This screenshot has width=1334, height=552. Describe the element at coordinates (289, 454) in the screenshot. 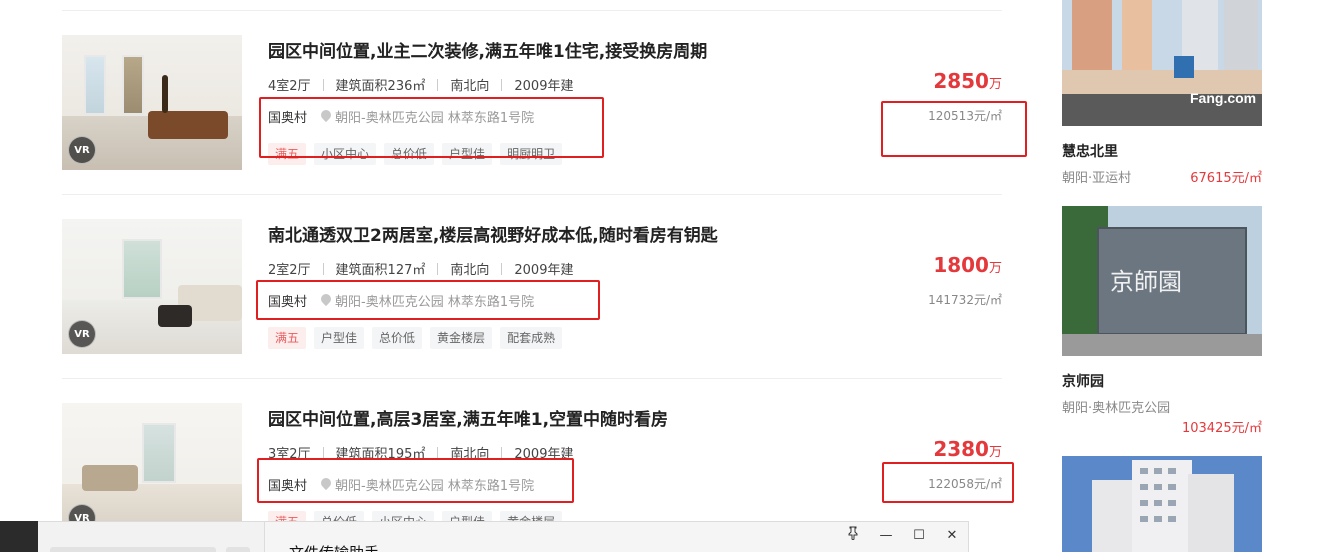

I see `room-layout: 3室2厅` at that location.